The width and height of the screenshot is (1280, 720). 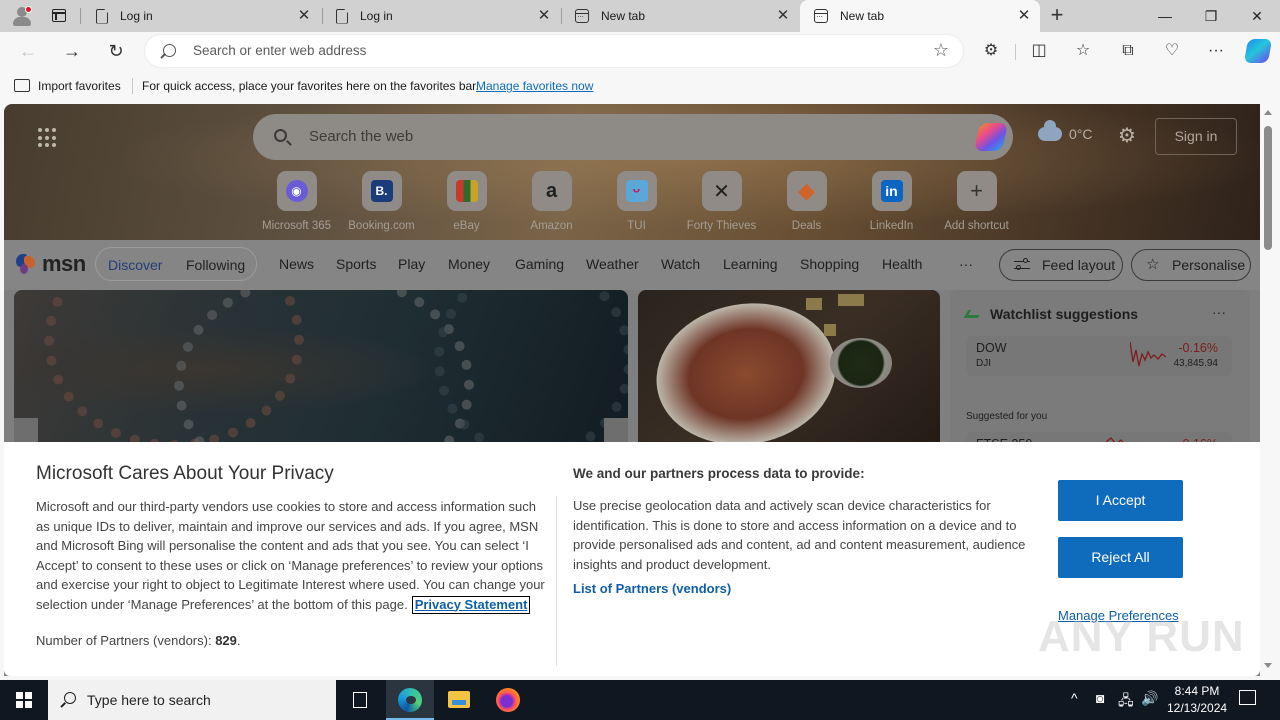 What do you see at coordinates (280, 50) in the screenshot?
I see `address-placeholder: Search or enter web address` at bounding box center [280, 50].